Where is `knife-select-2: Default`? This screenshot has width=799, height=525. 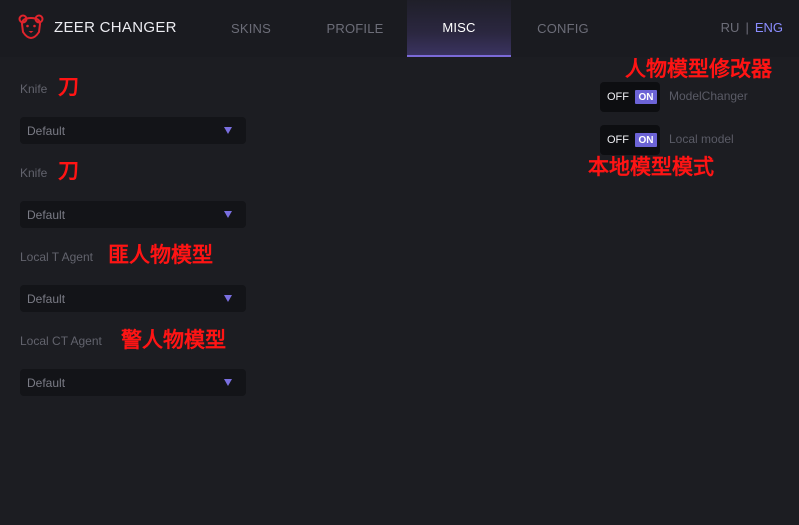
knife-select-2: Default is located at coordinates (133, 214).